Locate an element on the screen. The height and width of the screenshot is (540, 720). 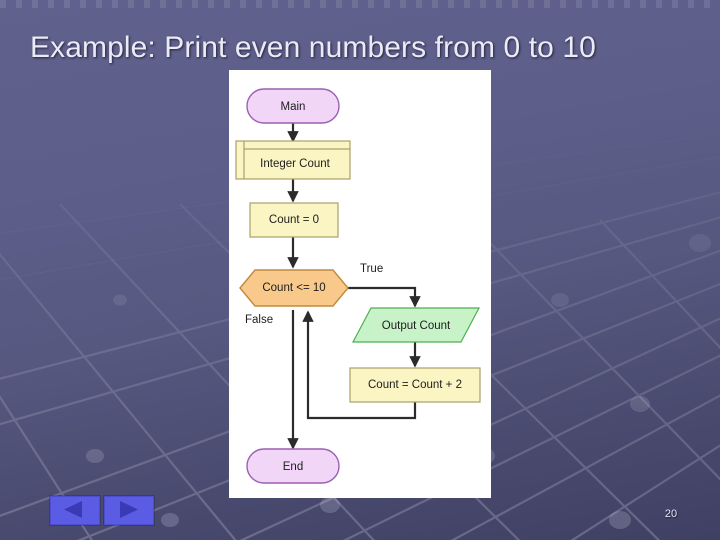
flow-node-main-label: Main is located at coordinates (293, 107).